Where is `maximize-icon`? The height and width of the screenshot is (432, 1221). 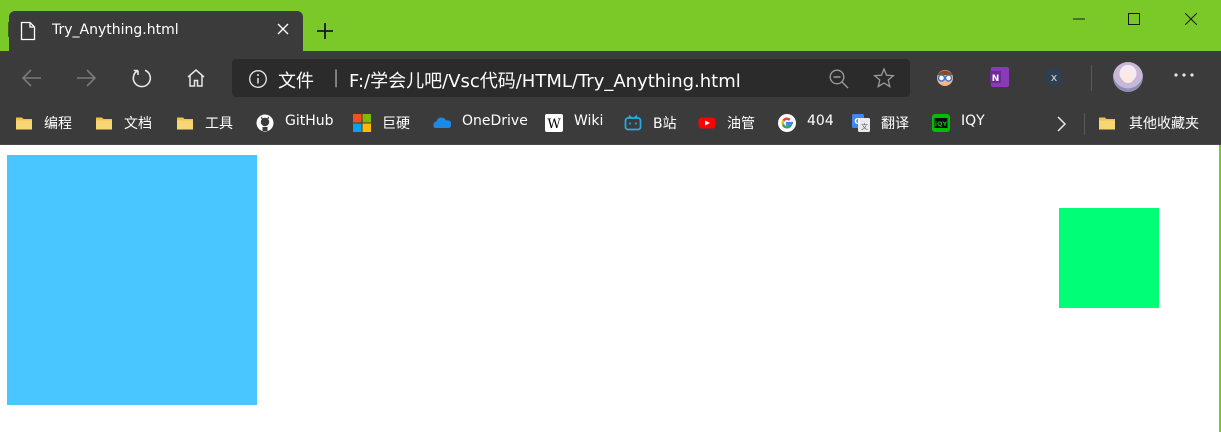
maximize-icon is located at coordinates (1134, 19).